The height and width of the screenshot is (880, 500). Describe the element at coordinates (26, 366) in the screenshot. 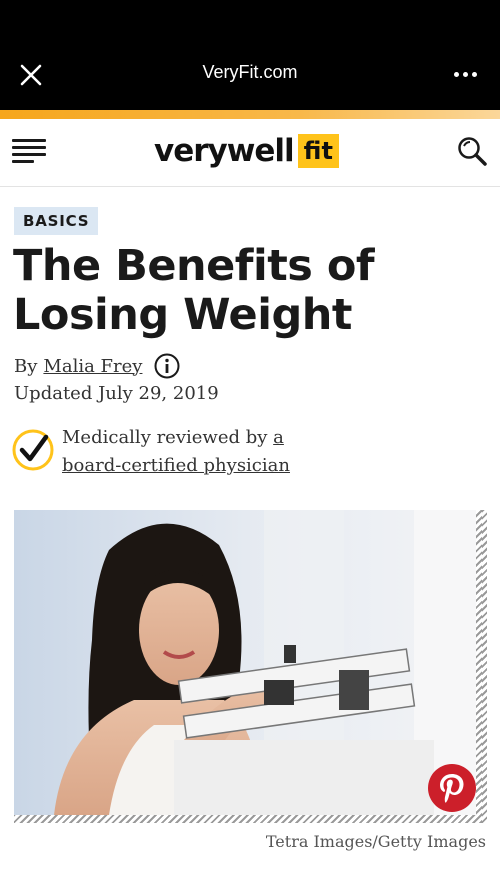

I see `byline-prefix: By` at that location.